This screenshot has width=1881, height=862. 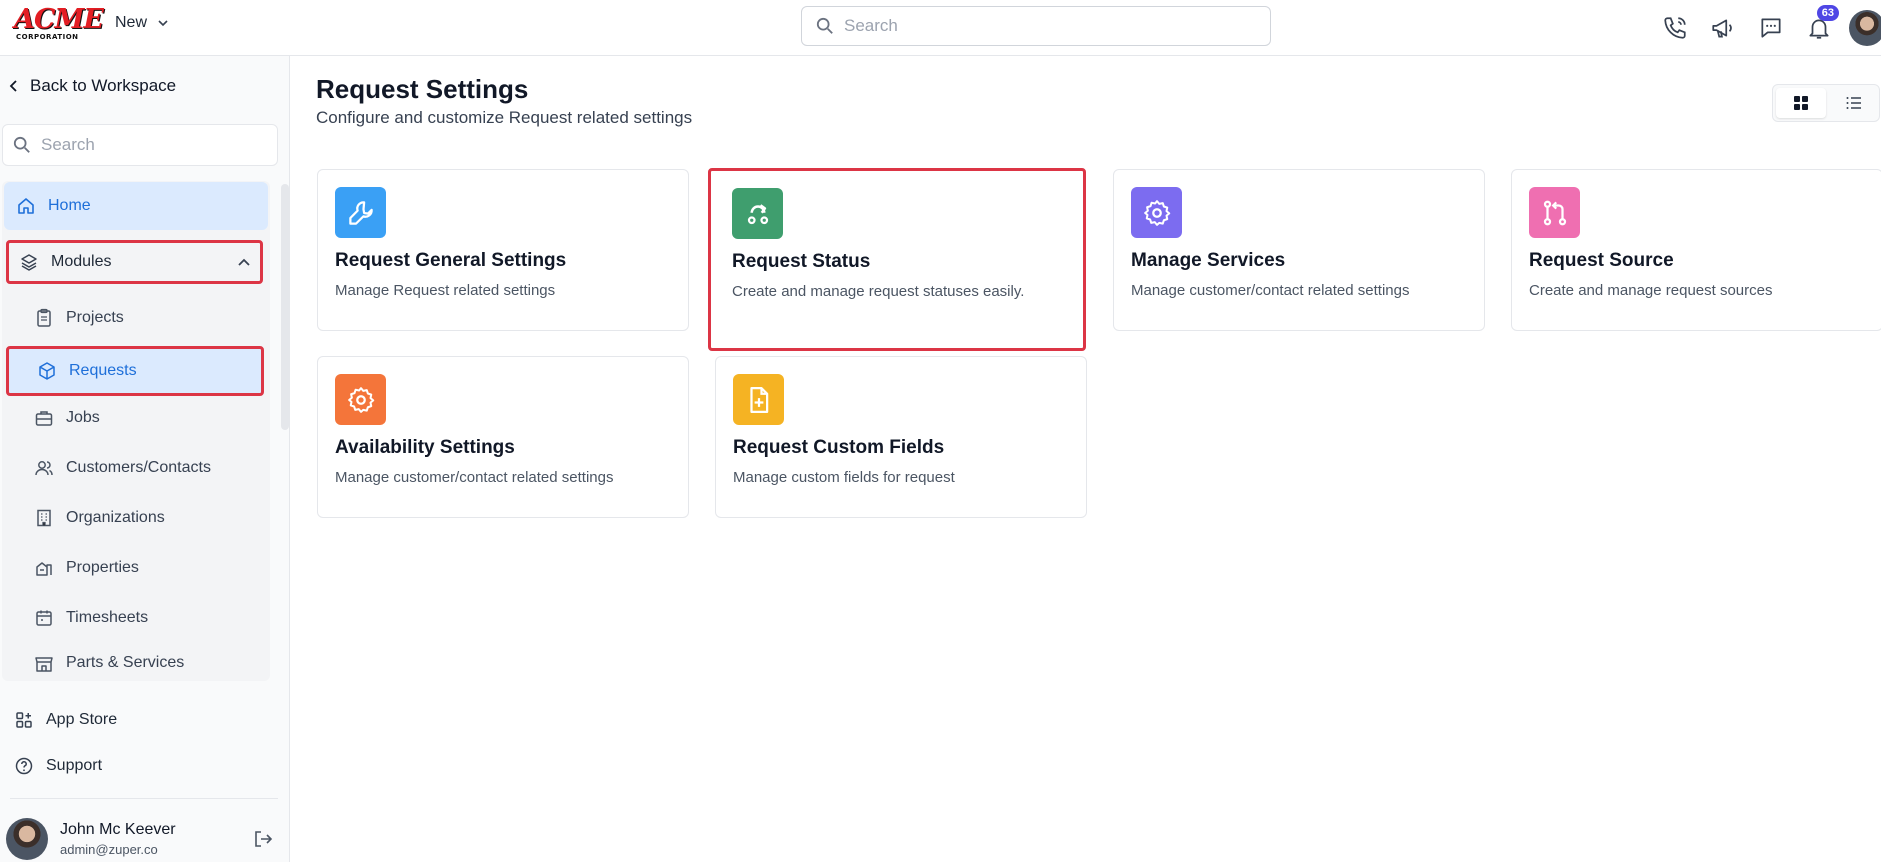 What do you see at coordinates (44, 317) in the screenshot?
I see `clipboard-icon` at bounding box center [44, 317].